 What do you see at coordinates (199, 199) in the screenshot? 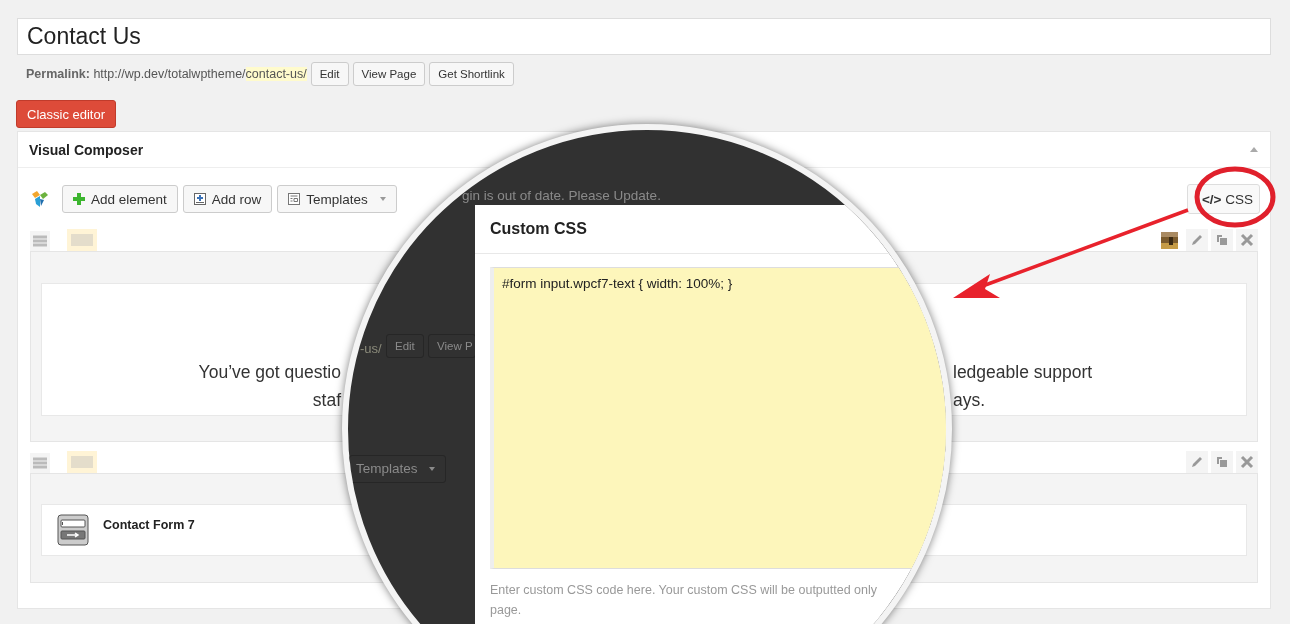
I see `row-icon` at bounding box center [199, 199].